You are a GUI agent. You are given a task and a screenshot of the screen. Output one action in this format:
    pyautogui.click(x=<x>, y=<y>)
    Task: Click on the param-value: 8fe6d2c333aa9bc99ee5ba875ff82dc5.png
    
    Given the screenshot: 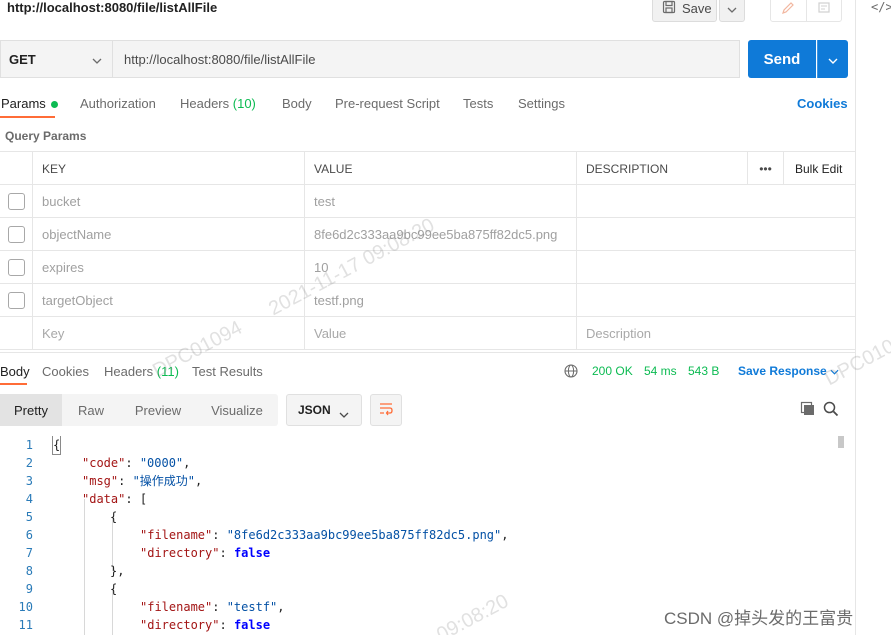 What is the action you would take?
    pyautogui.click(x=441, y=234)
    